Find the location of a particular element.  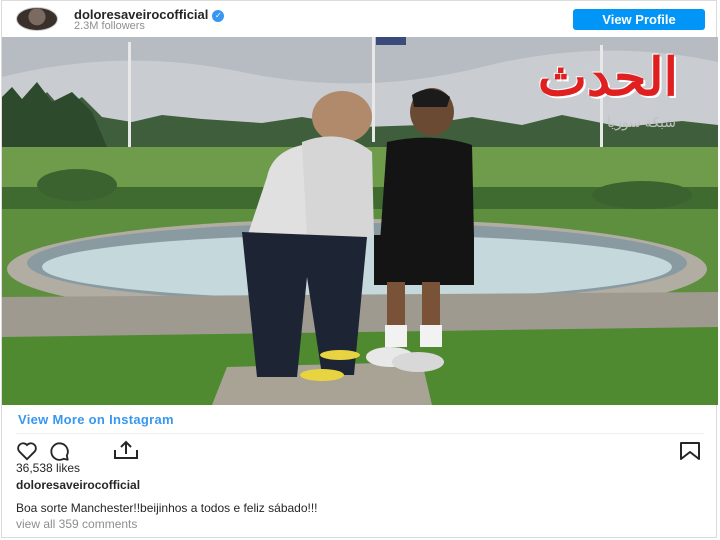

follower-count: 2.3M followers is located at coordinates (109, 26).